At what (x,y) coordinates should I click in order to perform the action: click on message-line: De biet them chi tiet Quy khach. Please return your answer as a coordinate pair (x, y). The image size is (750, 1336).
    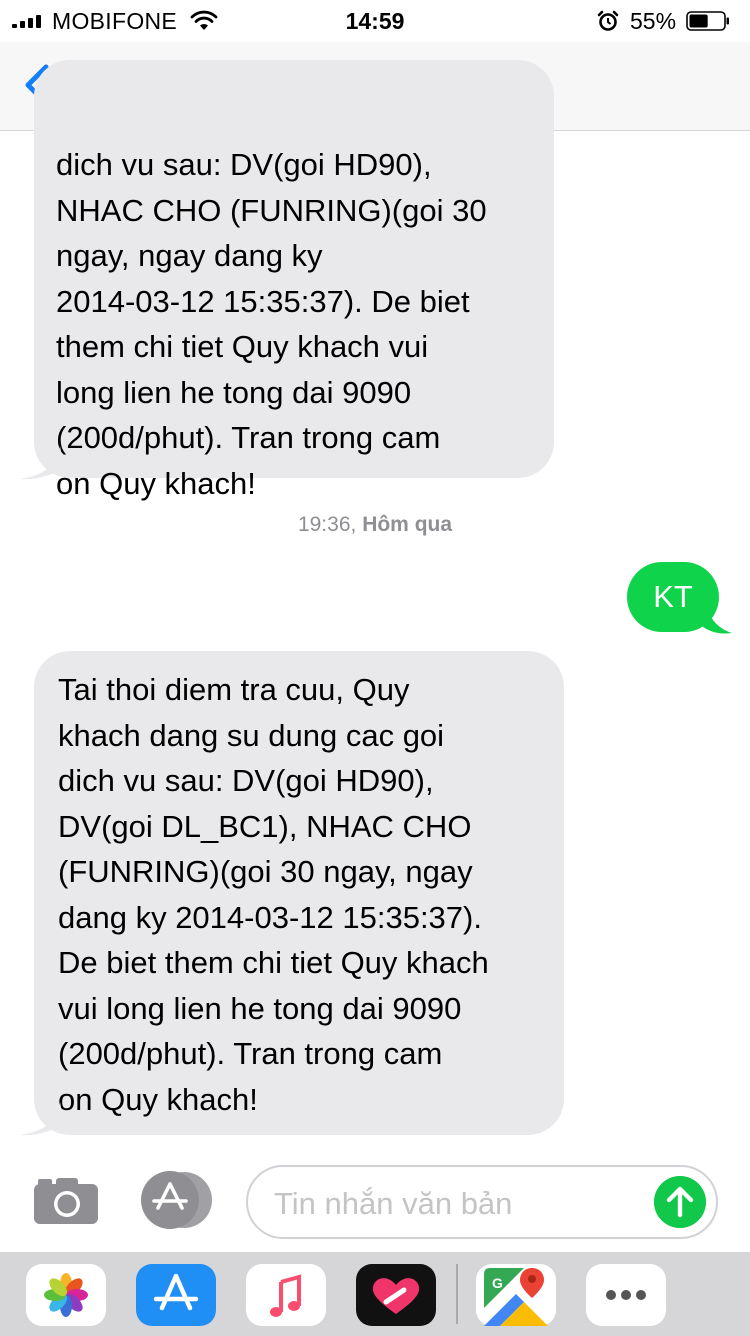
    Looking at the image, I should click on (302, 963).